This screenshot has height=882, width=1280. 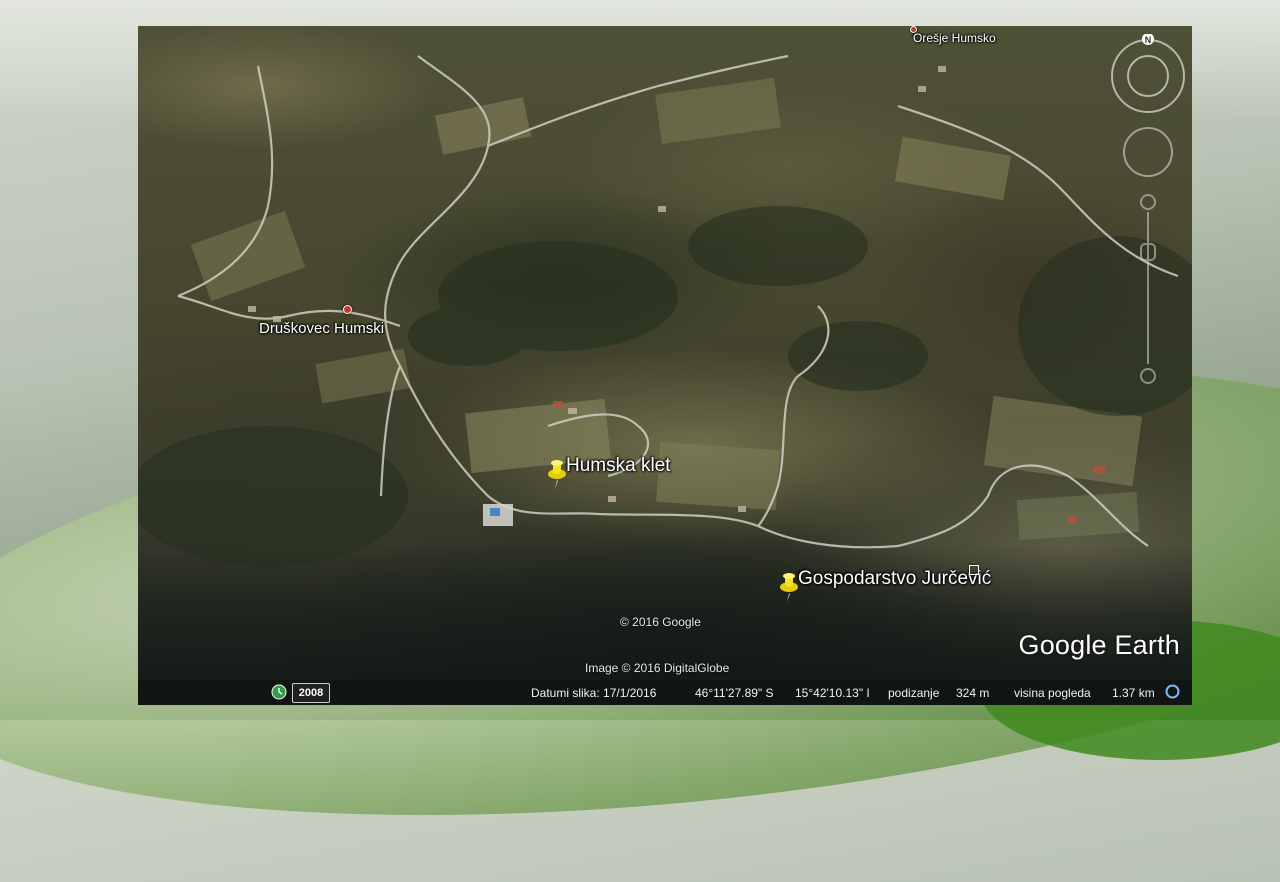 I want to click on look-joystick, so click(x=1148, y=152).